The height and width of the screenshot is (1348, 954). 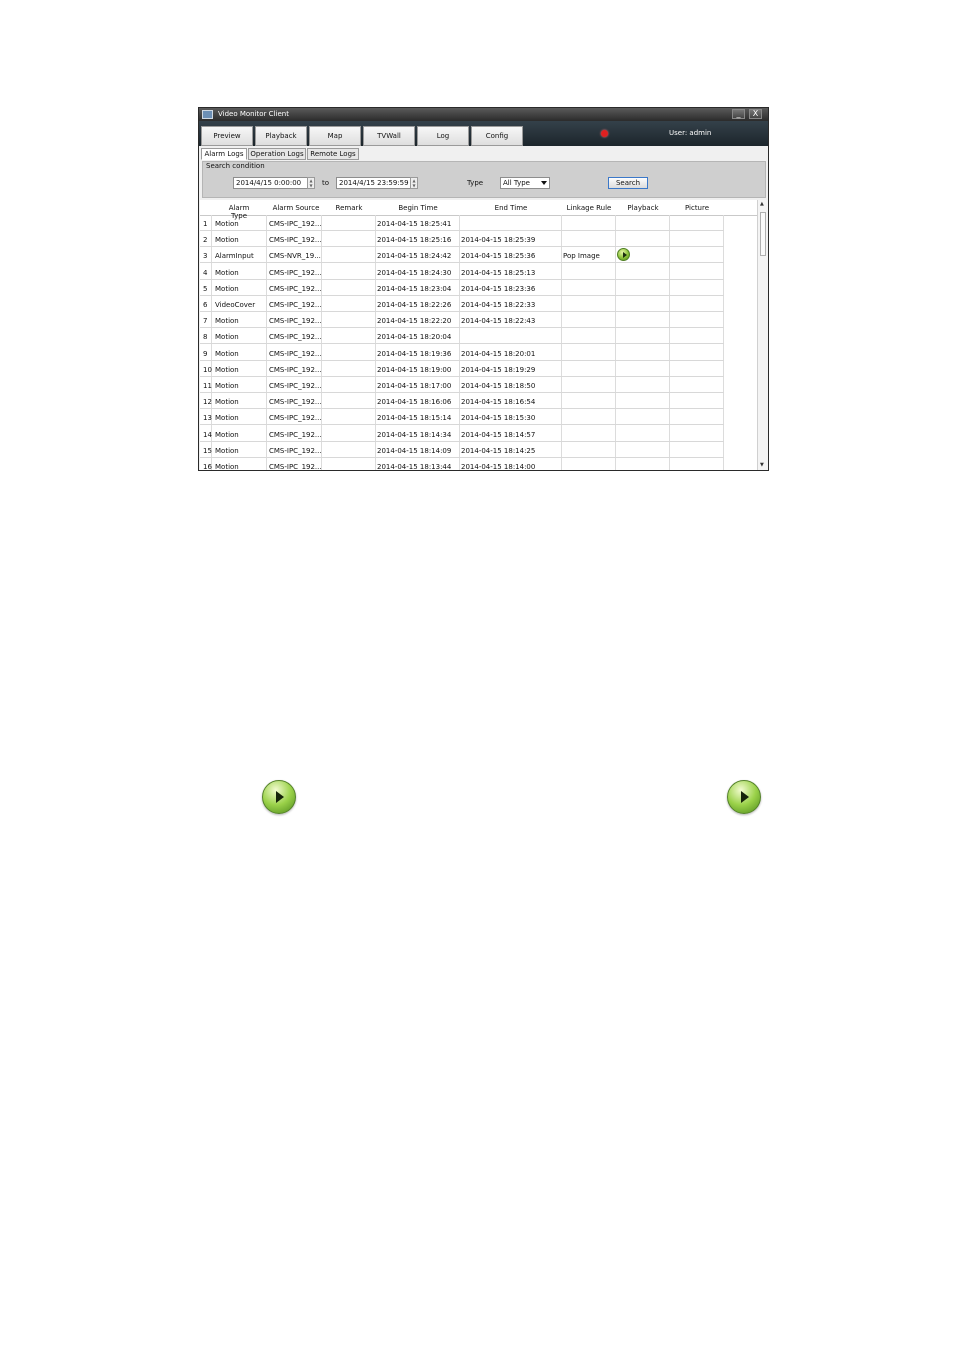 I want to click on tab-map: Map, so click(x=335, y=136).